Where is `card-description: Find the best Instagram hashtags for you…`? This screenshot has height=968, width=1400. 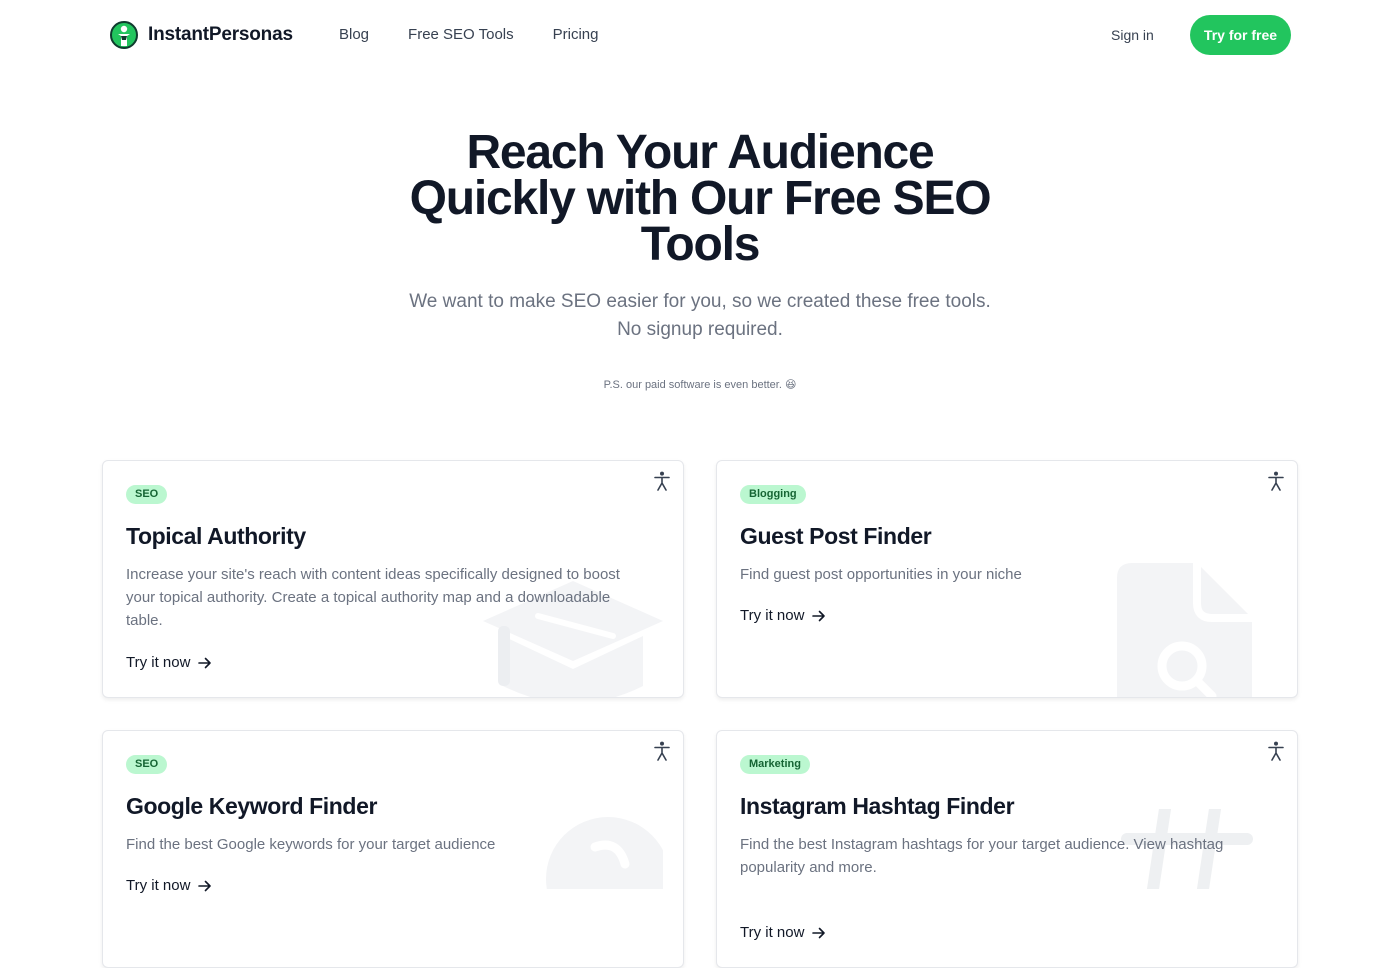
card-description: Find the best Instagram hashtags for you… is located at coordinates (982, 856).